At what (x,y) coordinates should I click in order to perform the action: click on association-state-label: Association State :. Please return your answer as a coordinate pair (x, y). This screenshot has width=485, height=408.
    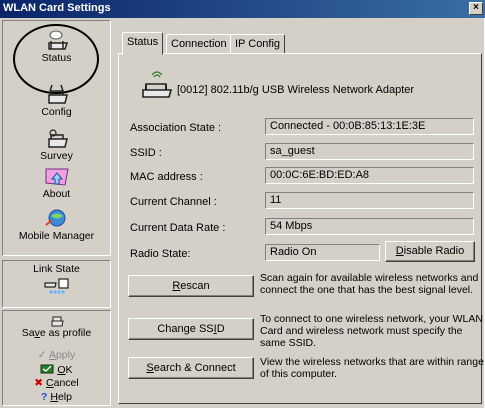
    Looking at the image, I should click on (176, 128).